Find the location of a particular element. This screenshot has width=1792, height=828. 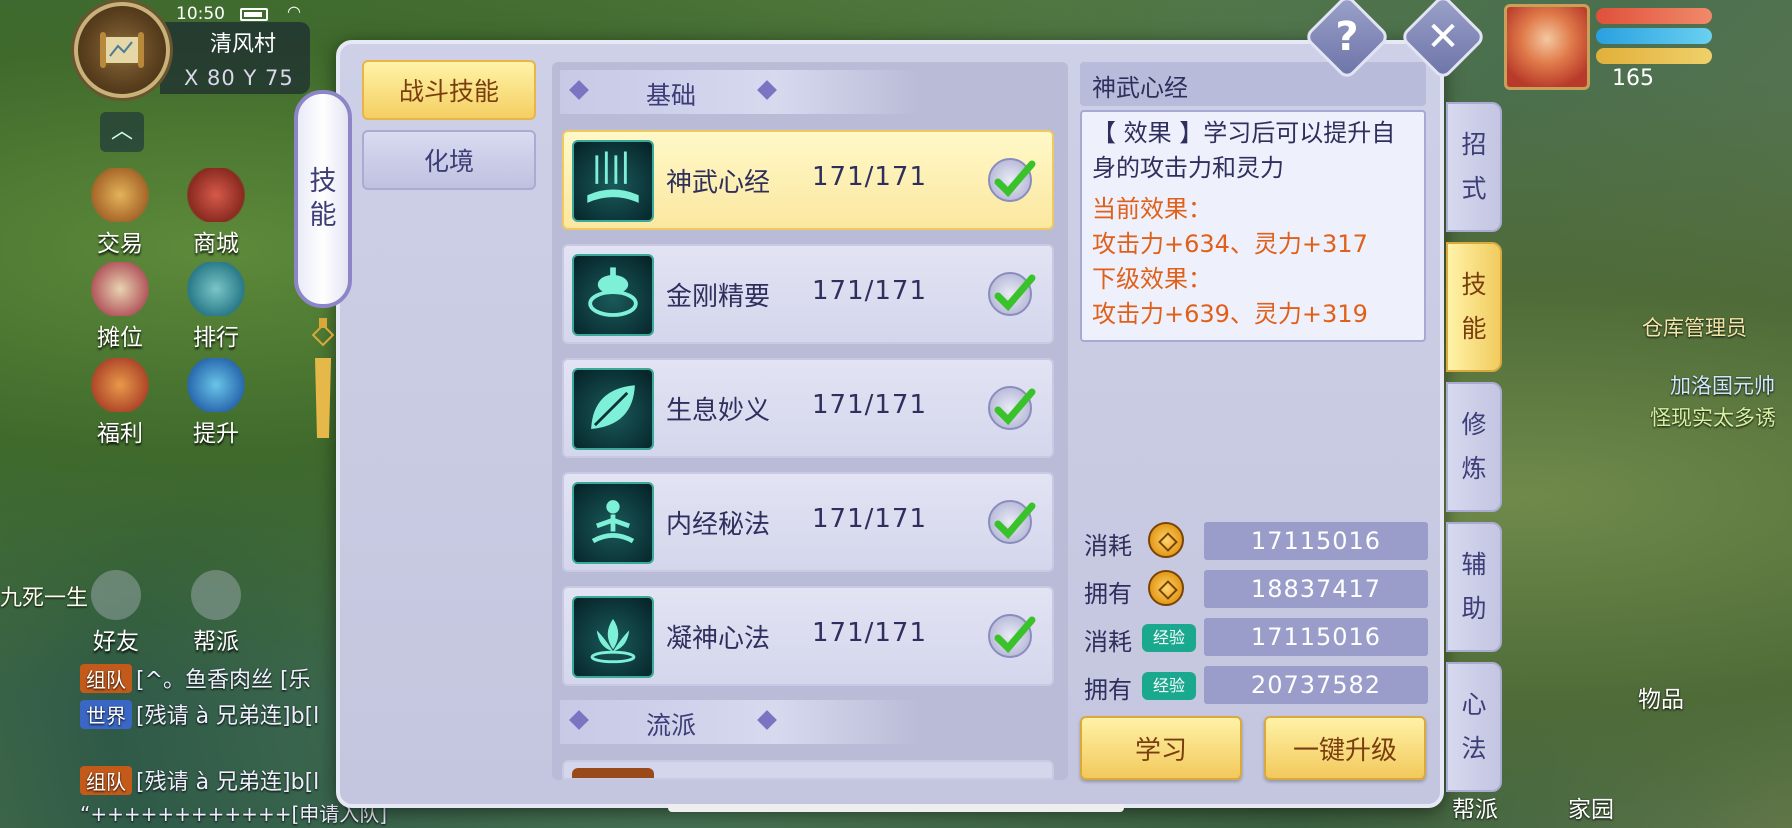

trade-label: 交易 is located at coordinates (120, 244).